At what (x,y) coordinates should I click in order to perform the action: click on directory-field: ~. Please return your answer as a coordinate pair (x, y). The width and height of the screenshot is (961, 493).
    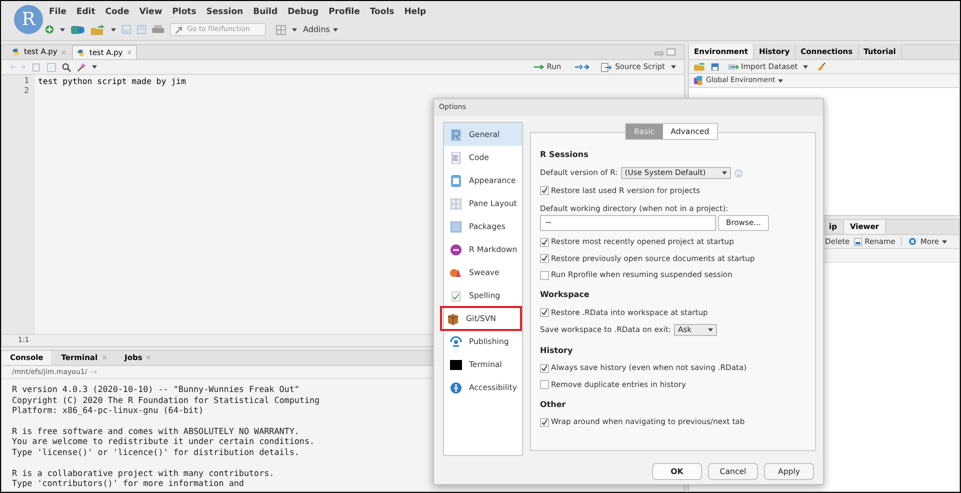
    Looking at the image, I should click on (628, 222).